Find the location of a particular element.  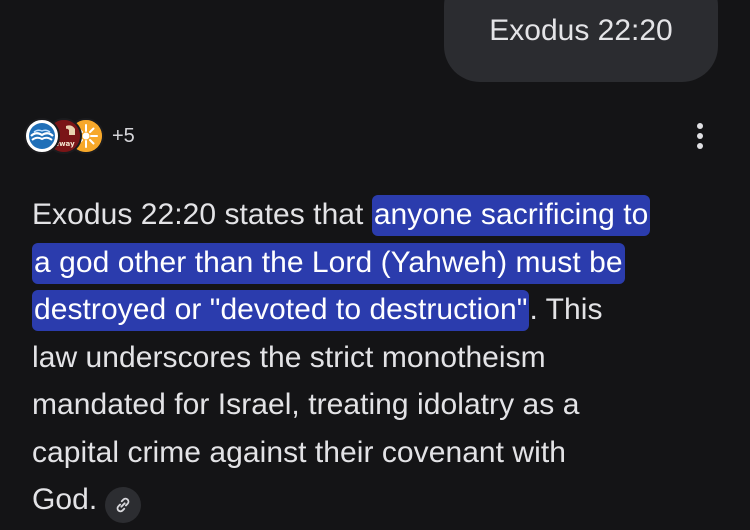

more-options-button is located at coordinates (700, 136).